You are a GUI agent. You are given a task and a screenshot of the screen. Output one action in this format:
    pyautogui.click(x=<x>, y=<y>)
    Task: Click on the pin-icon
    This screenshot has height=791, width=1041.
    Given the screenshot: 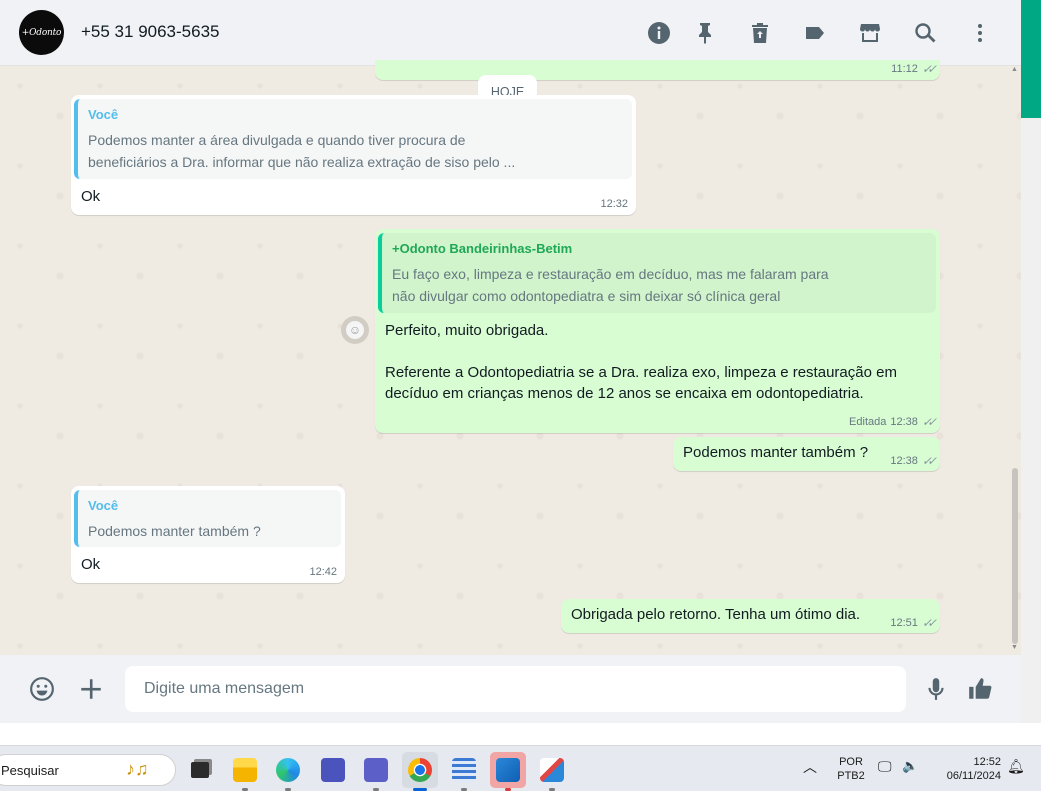 What is the action you would take?
    pyautogui.click(x=705, y=33)
    